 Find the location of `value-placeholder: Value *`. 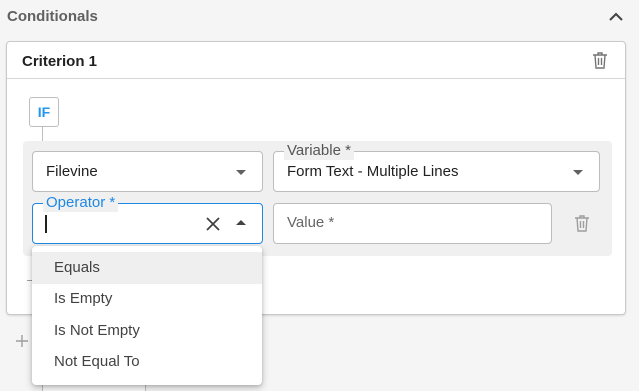

value-placeholder: Value * is located at coordinates (311, 222).